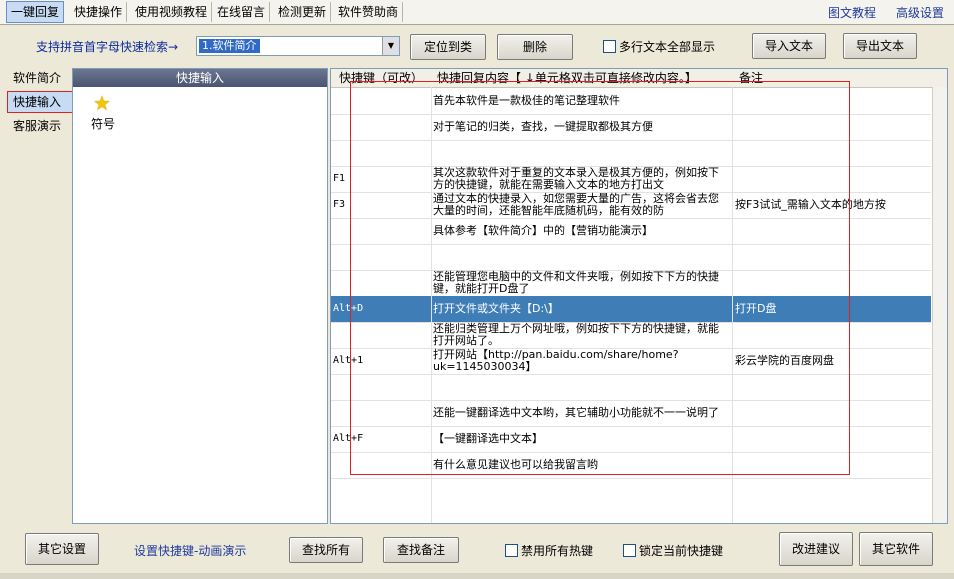 The width and height of the screenshot is (954, 579). What do you see at coordinates (631, 127) in the screenshot?
I see `table-row: 对于笔记的归类，查找，一键提取都极其方便` at bounding box center [631, 127].